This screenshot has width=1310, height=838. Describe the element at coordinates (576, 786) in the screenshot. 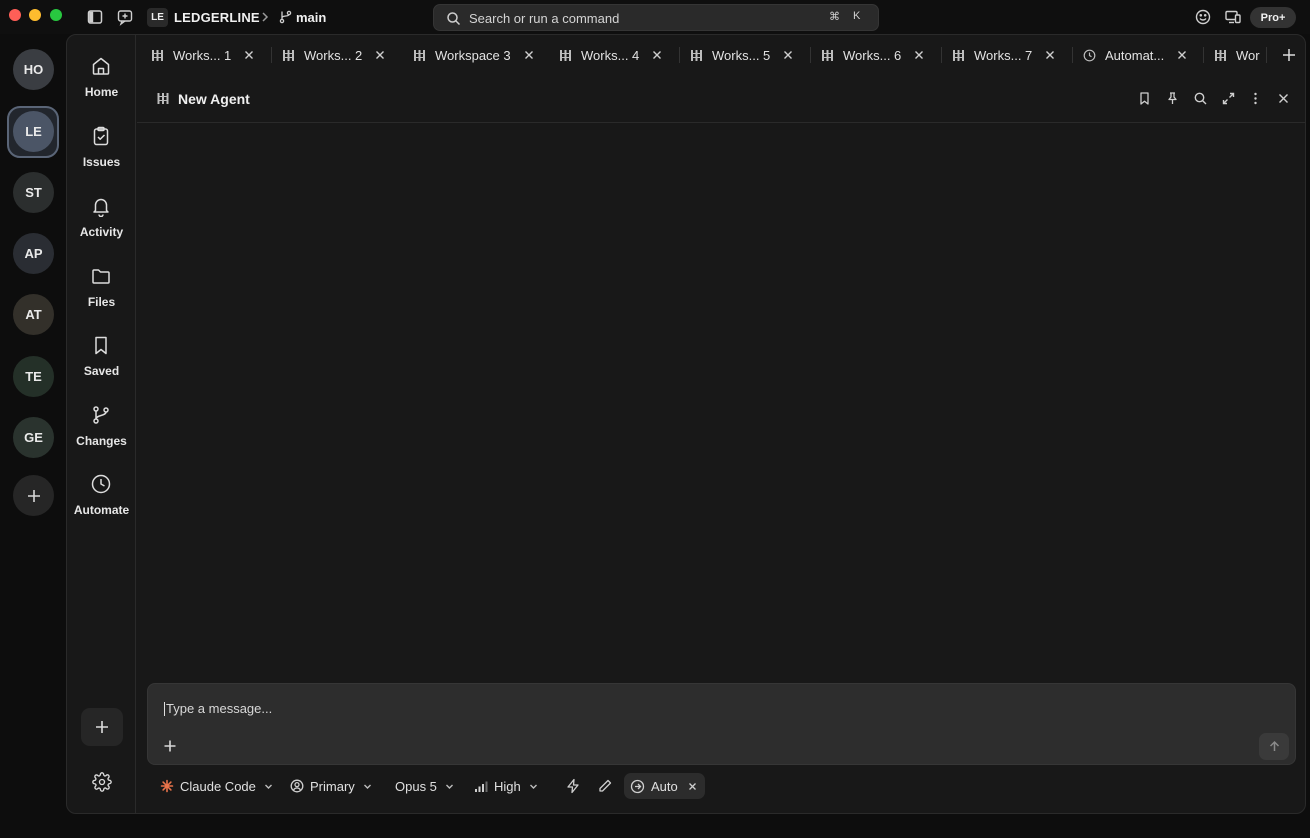

I see `lightning-button` at that location.